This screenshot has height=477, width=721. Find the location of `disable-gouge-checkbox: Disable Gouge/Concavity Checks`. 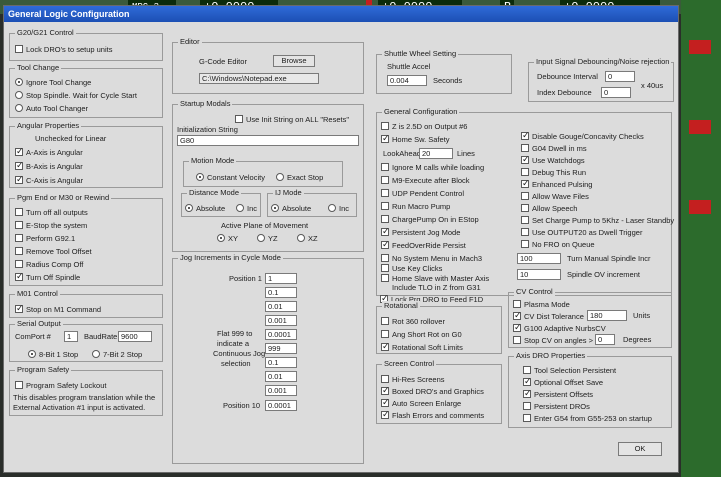

disable-gouge-checkbox: Disable Gouge/Concavity Checks is located at coordinates (582, 135).